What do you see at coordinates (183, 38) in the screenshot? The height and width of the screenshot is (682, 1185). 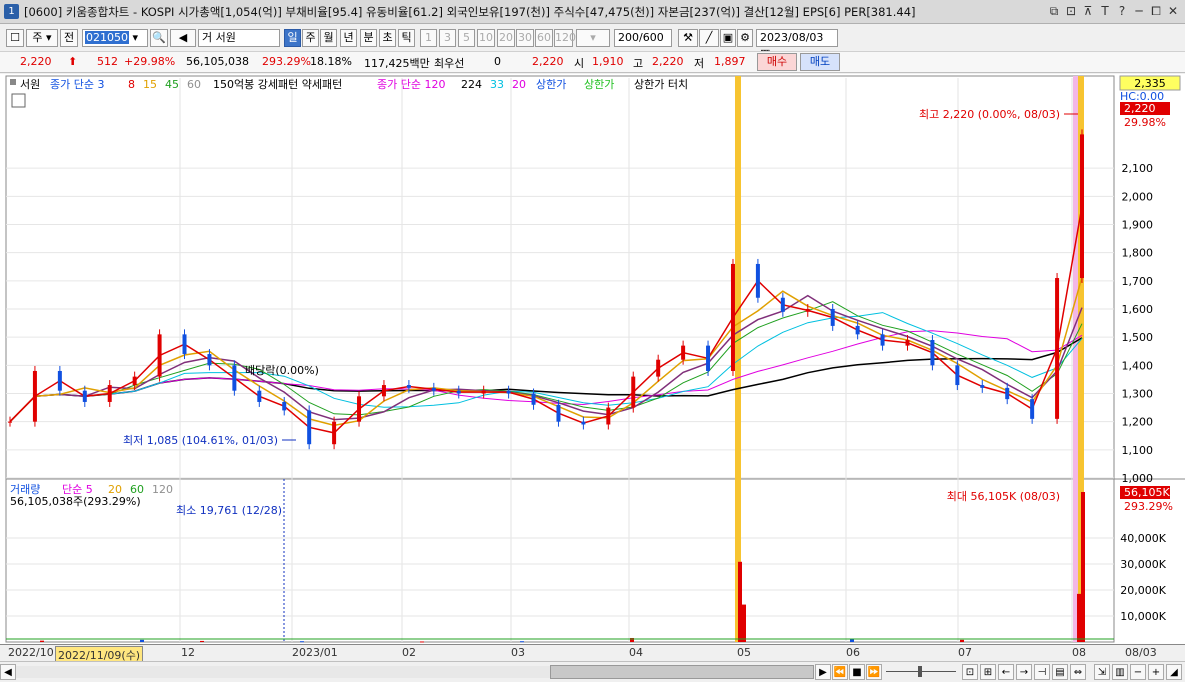 I see `sound-icon: ◀` at bounding box center [183, 38].